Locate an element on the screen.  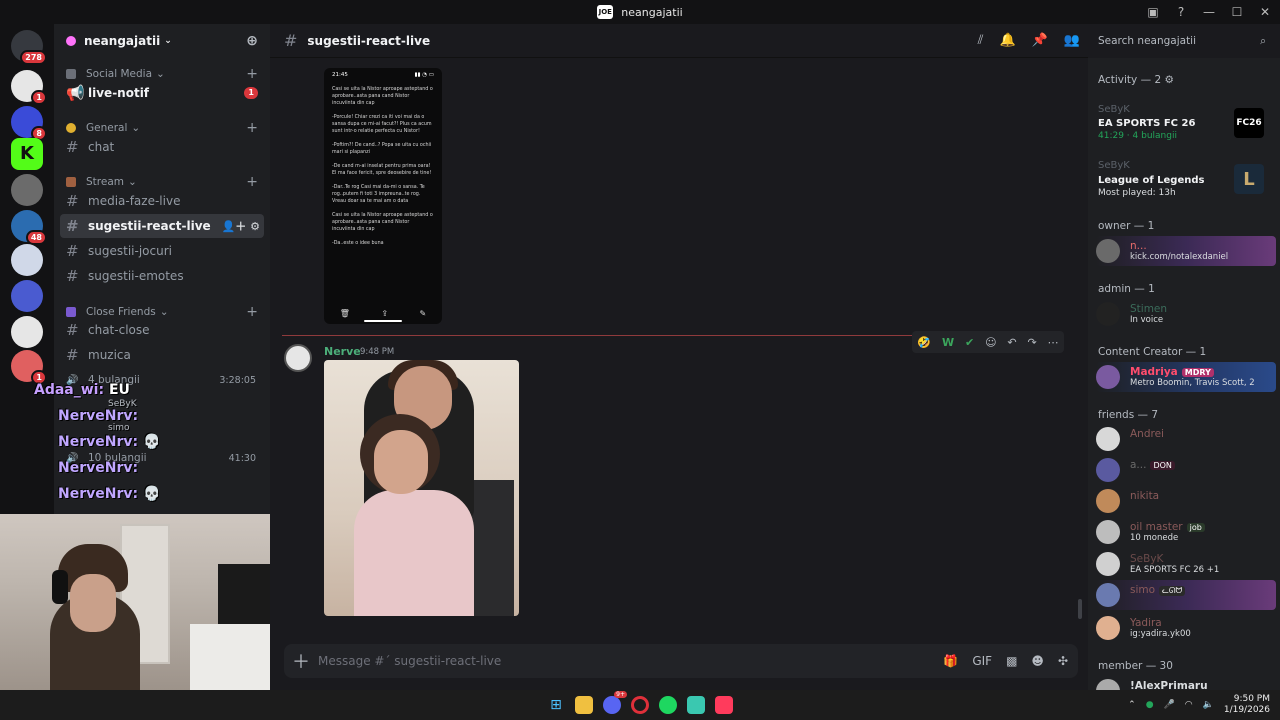
channel-sugestii-react-live: # sugestii-react-live 👤＋ ⚙ is located at coordinates (162, 226).